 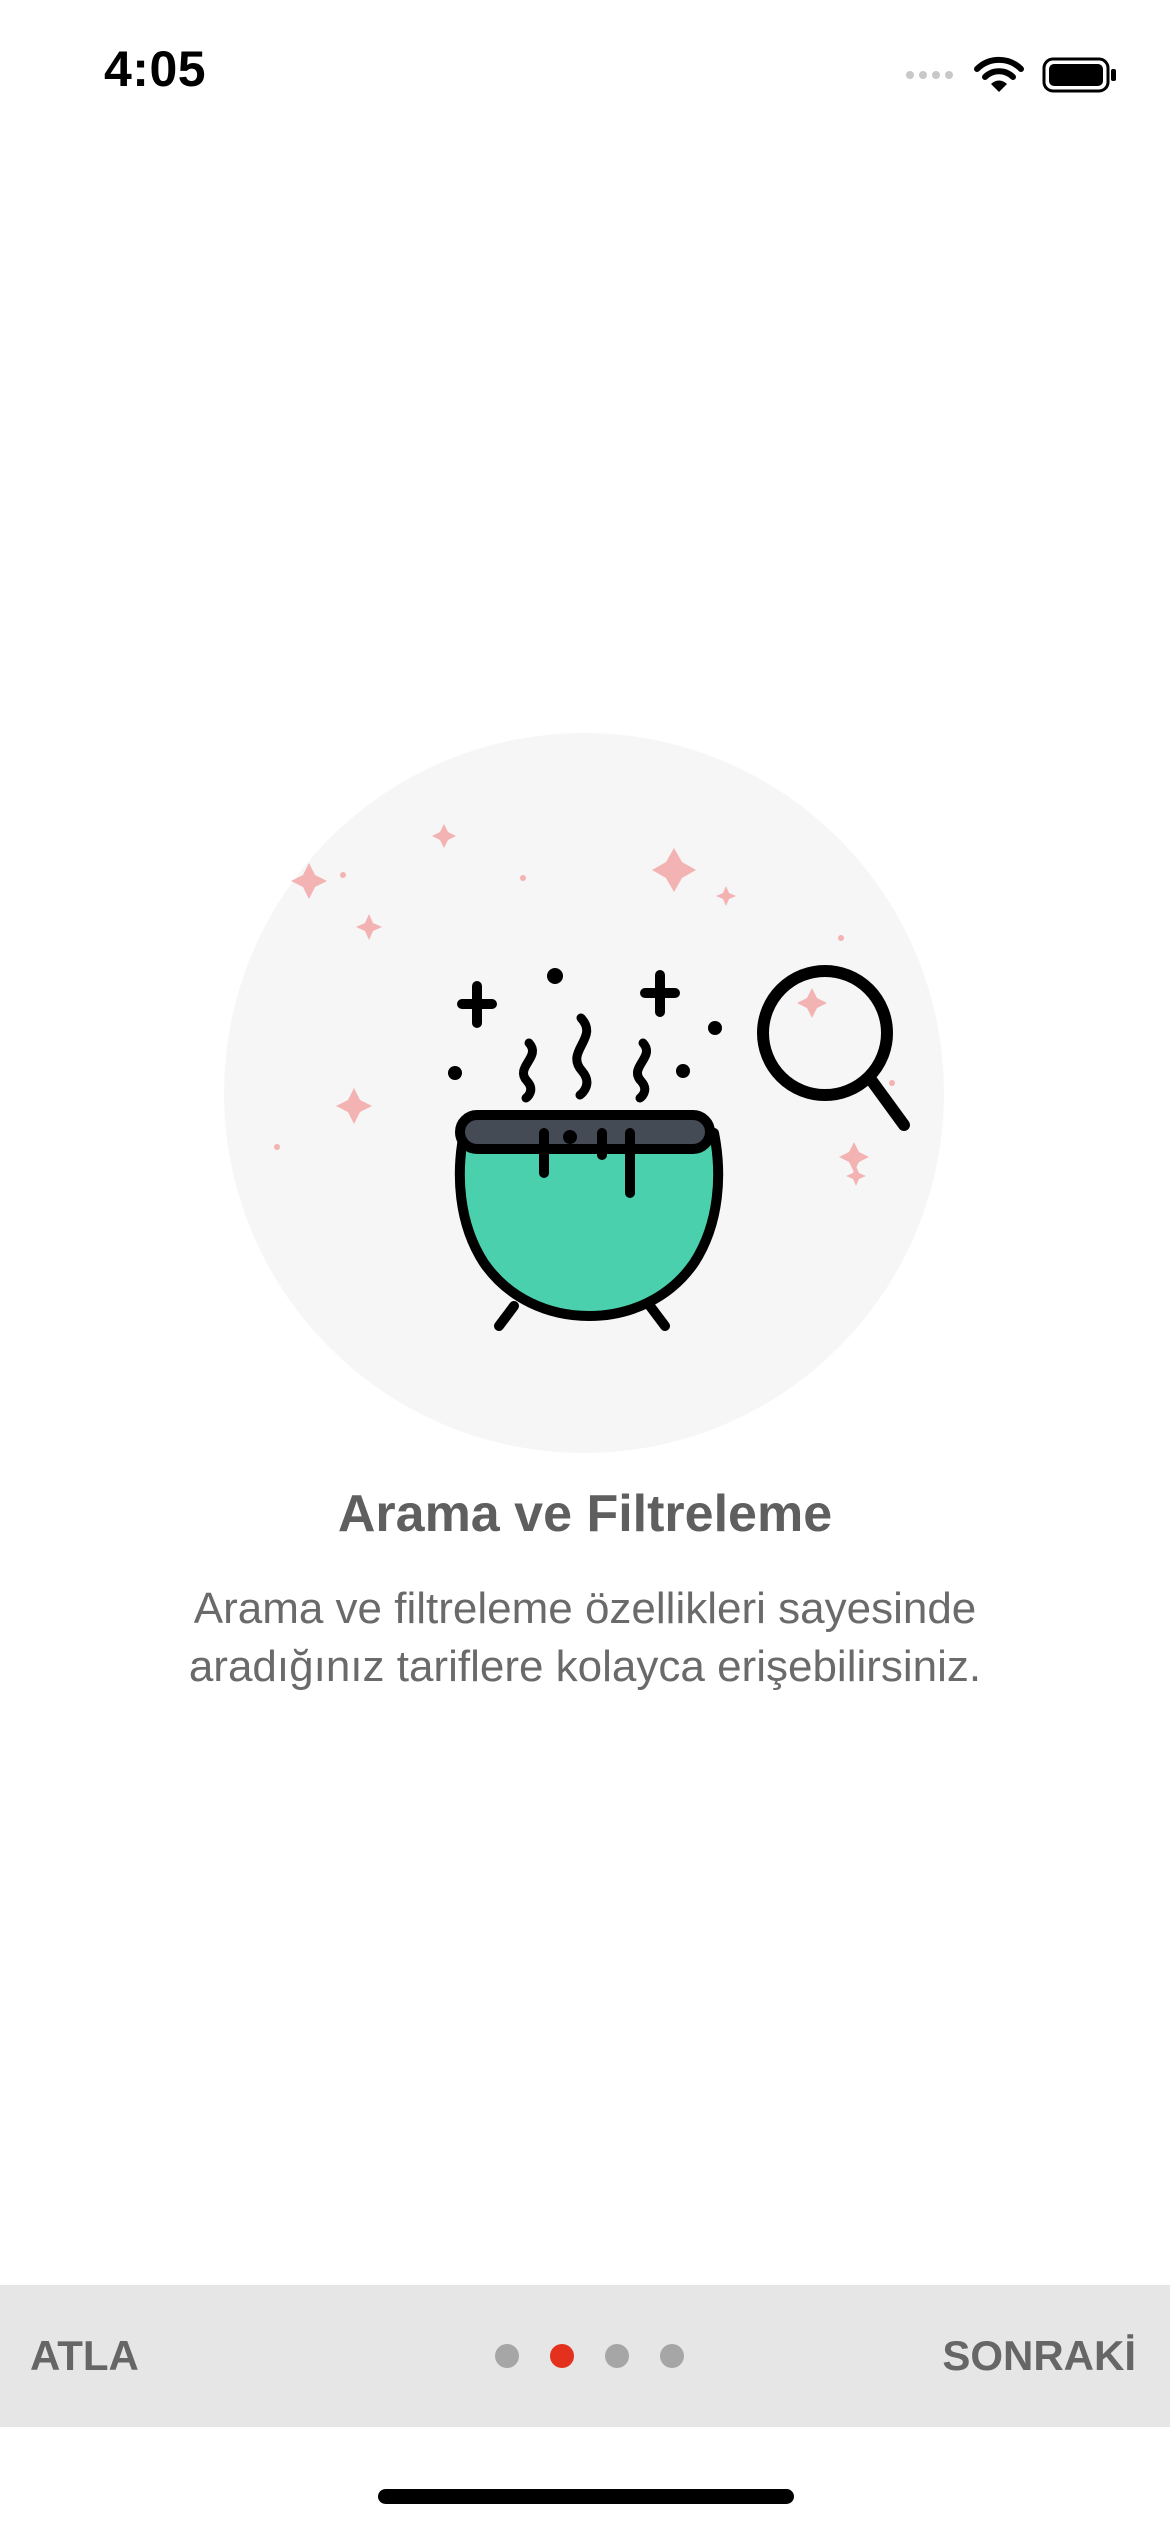 What do you see at coordinates (585, 1514) in the screenshot?
I see `page-title: Arama ve Filtreleme` at bounding box center [585, 1514].